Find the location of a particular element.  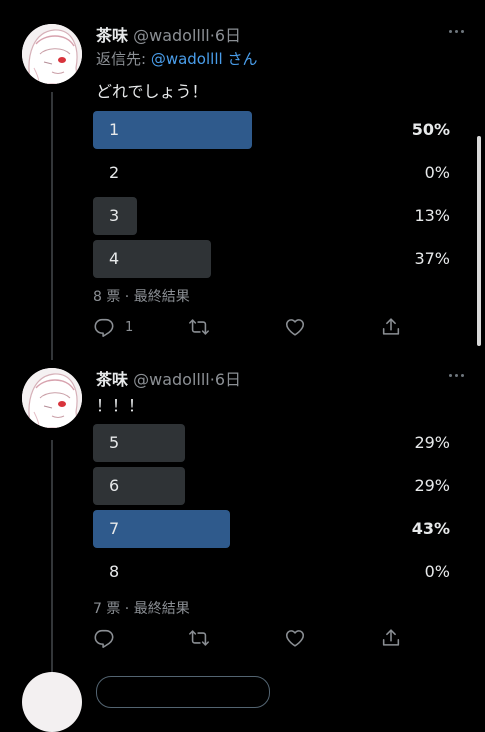

poll-option: 6 29% is located at coordinates (273, 486).